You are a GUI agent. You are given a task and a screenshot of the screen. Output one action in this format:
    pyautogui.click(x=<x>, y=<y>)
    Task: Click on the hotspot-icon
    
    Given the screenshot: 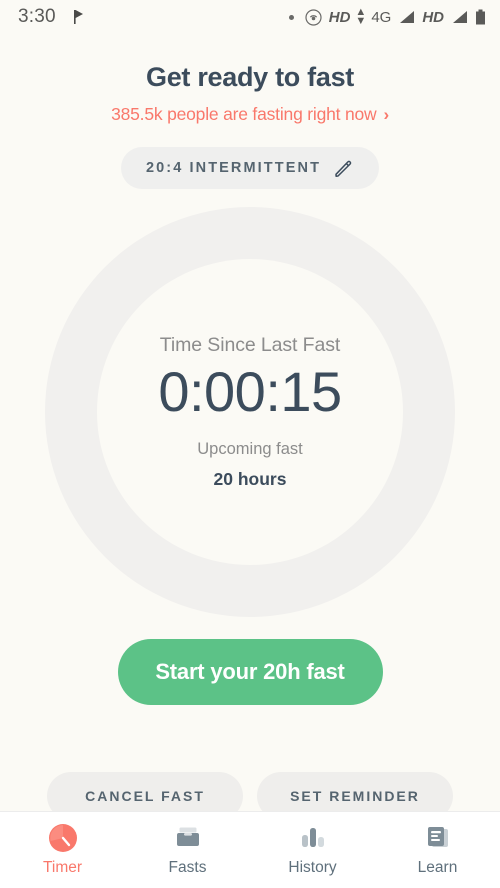 What is the action you would take?
    pyautogui.click(x=313, y=17)
    